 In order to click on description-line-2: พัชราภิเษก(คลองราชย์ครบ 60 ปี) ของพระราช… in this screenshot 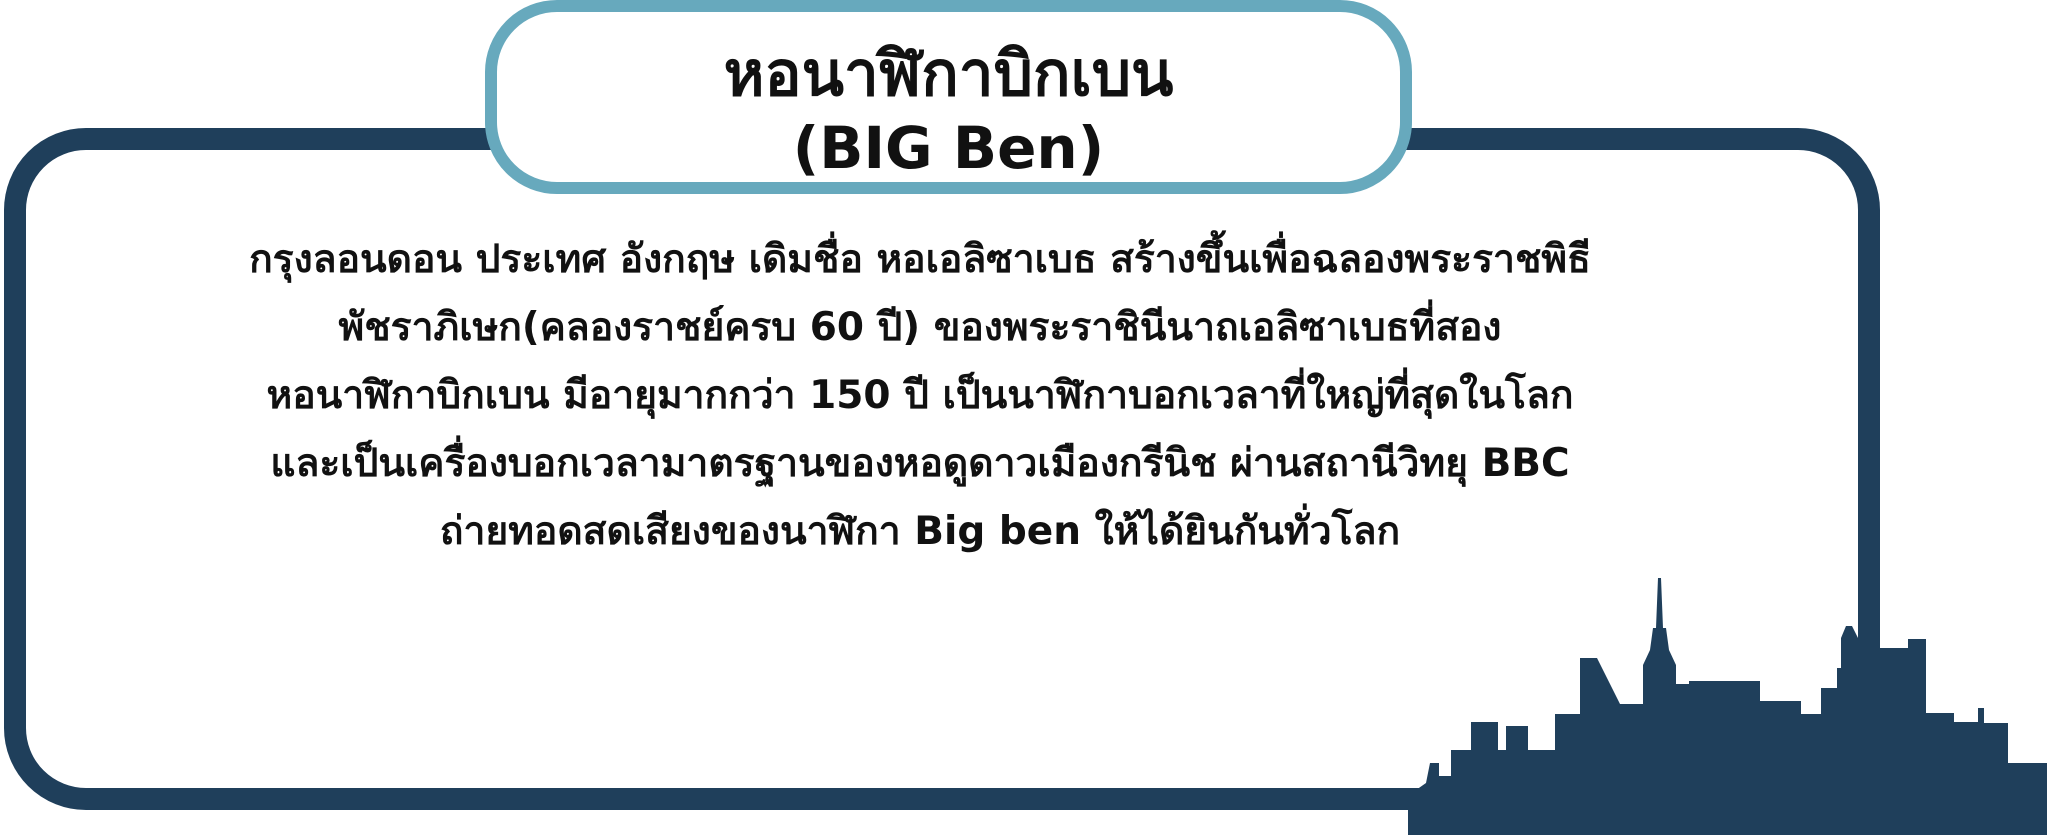, I will do `click(920, 327)`.